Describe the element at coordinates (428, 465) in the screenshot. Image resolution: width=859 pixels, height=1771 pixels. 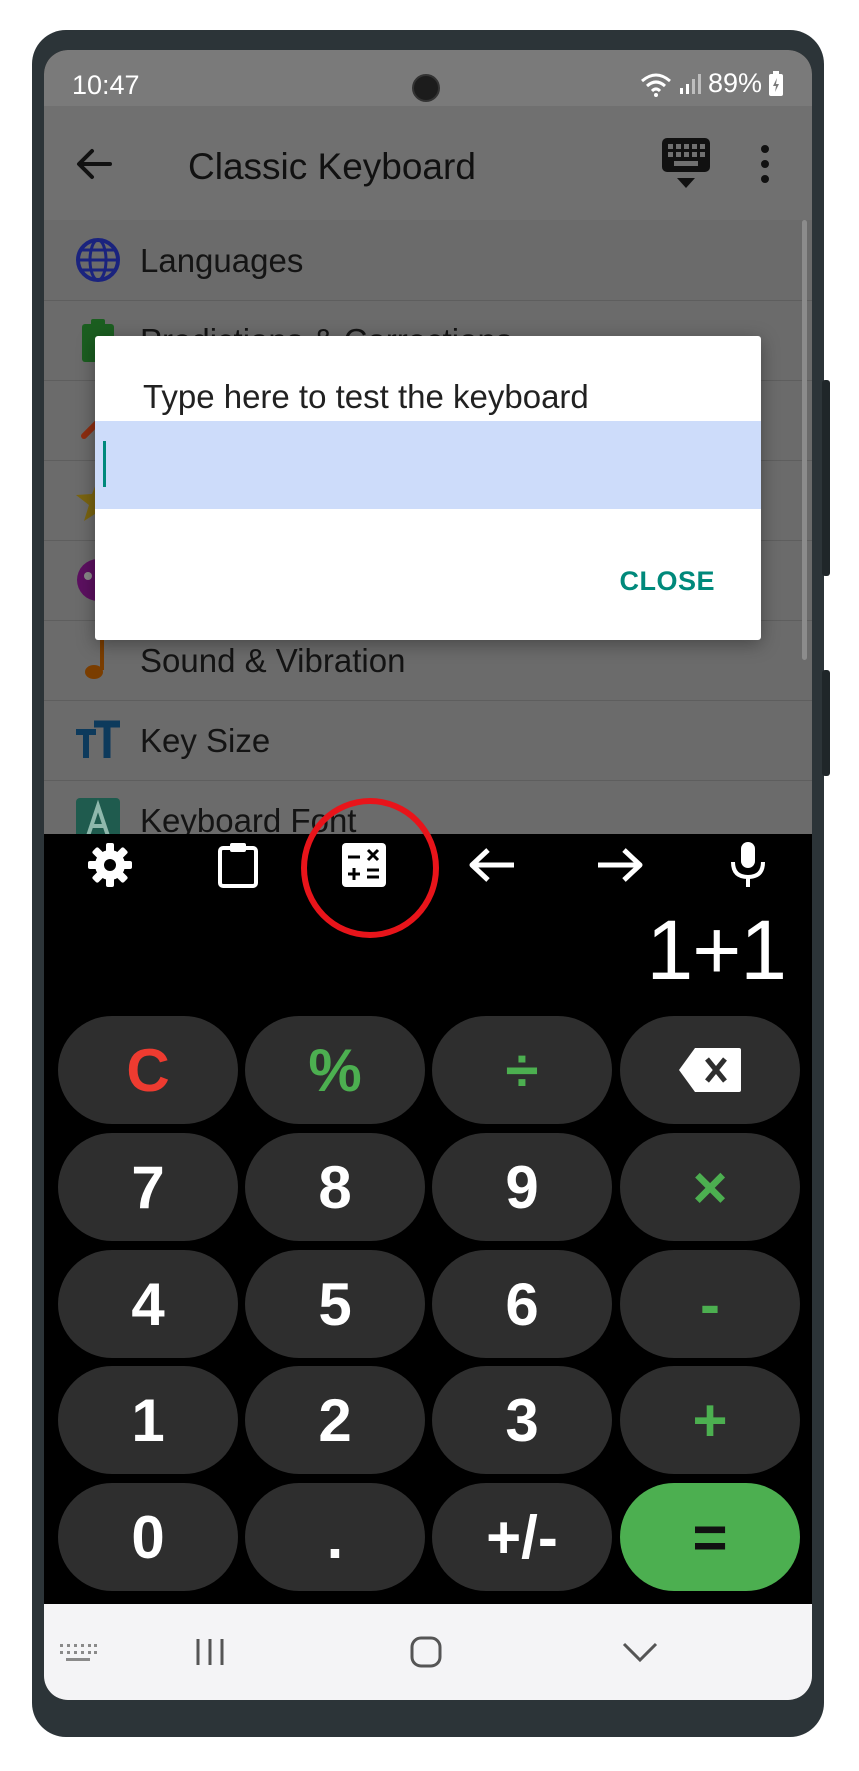
I see `test-input-field` at that location.